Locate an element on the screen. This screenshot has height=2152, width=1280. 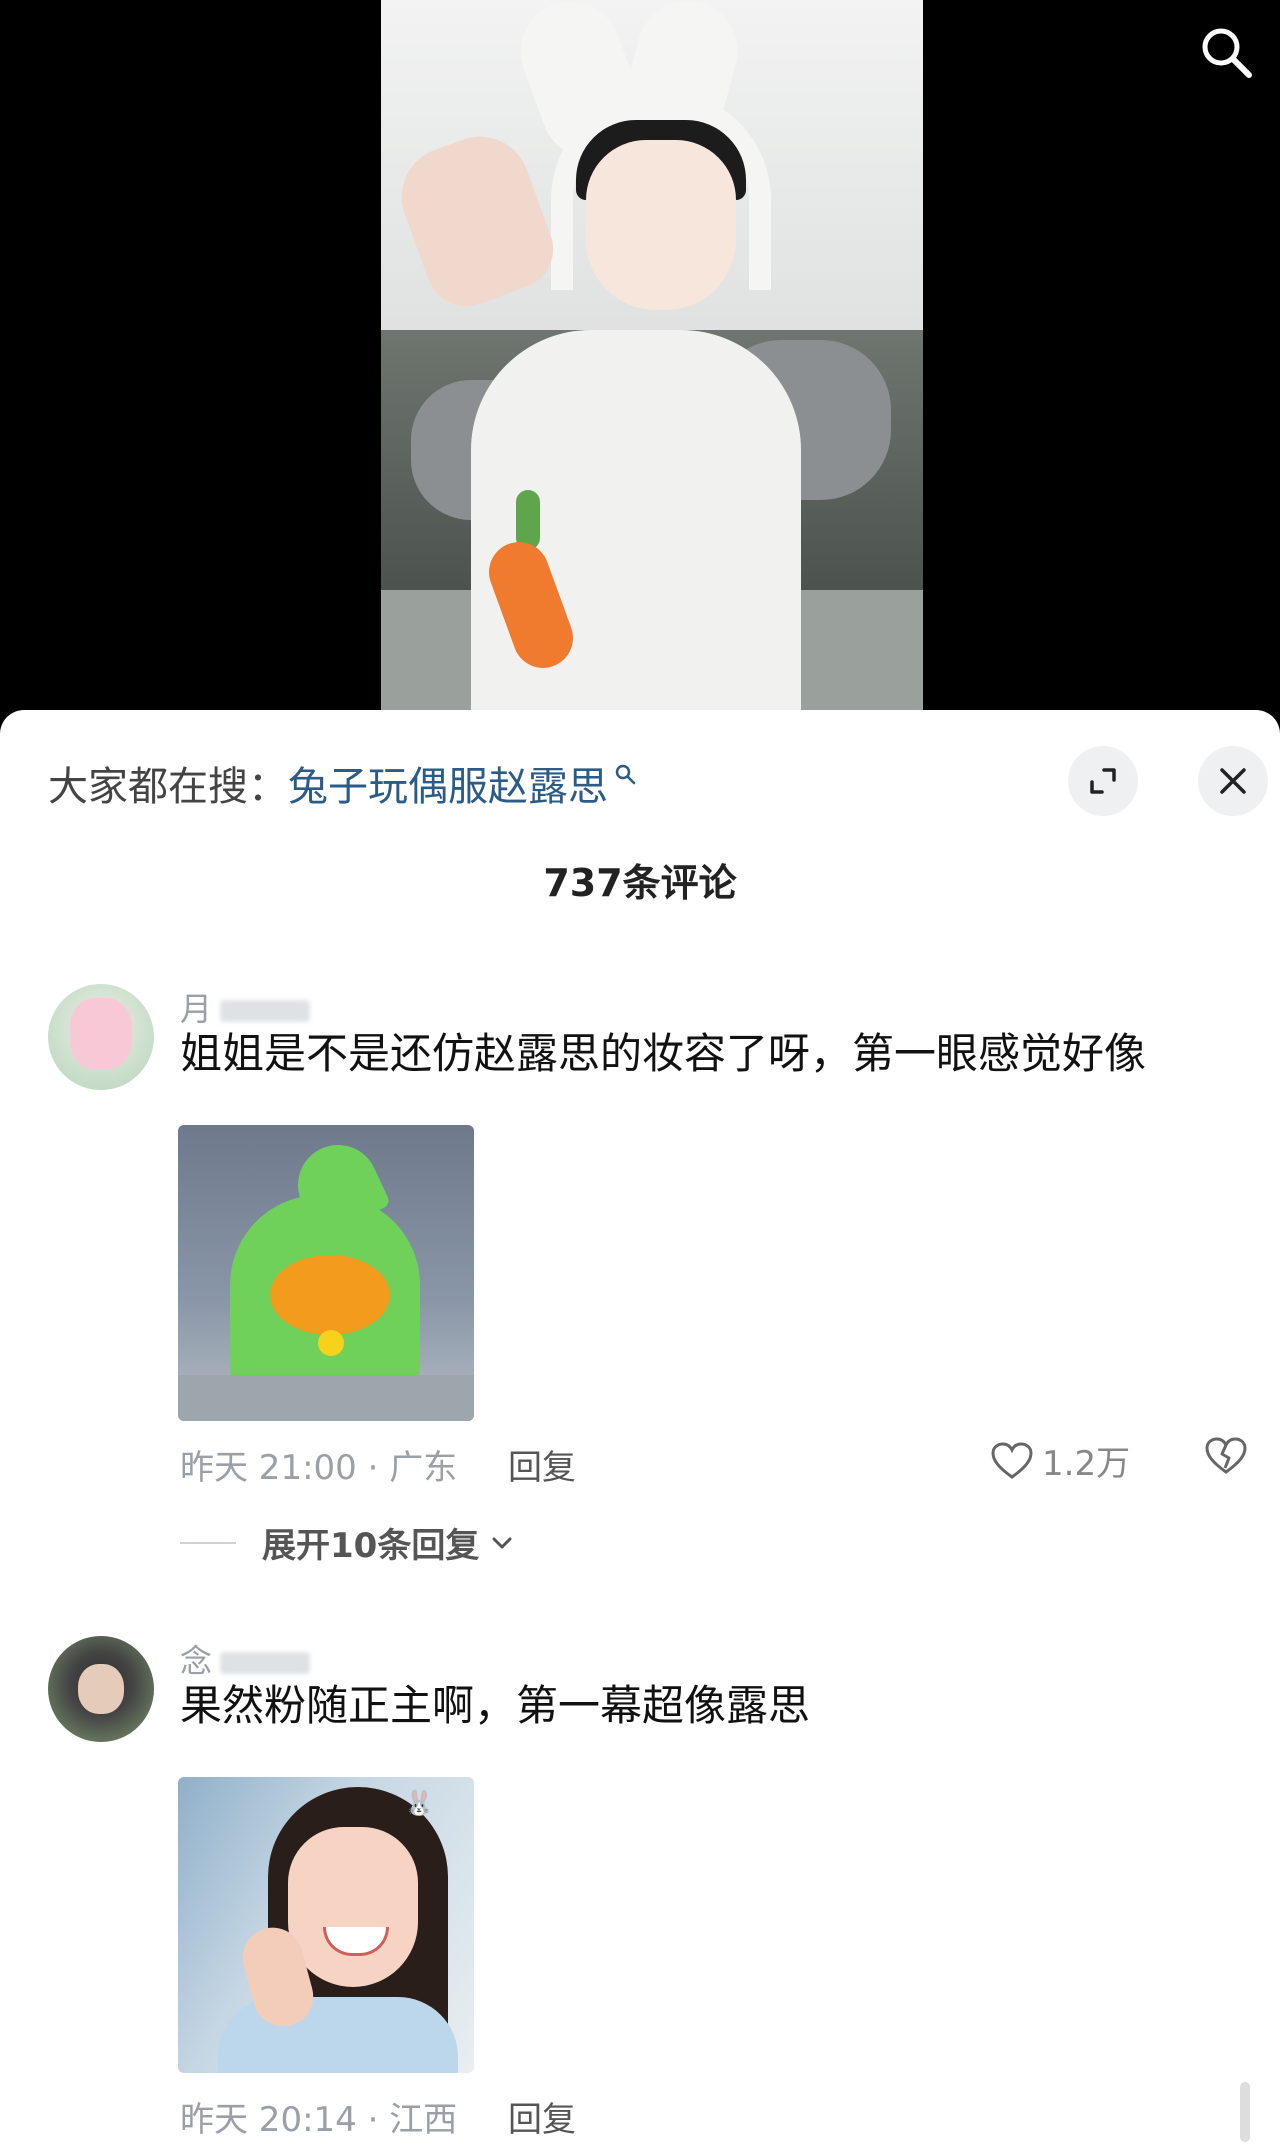
comment-meta: 昨天 21:00 · 广东 is located at coordinates (319, 1468).